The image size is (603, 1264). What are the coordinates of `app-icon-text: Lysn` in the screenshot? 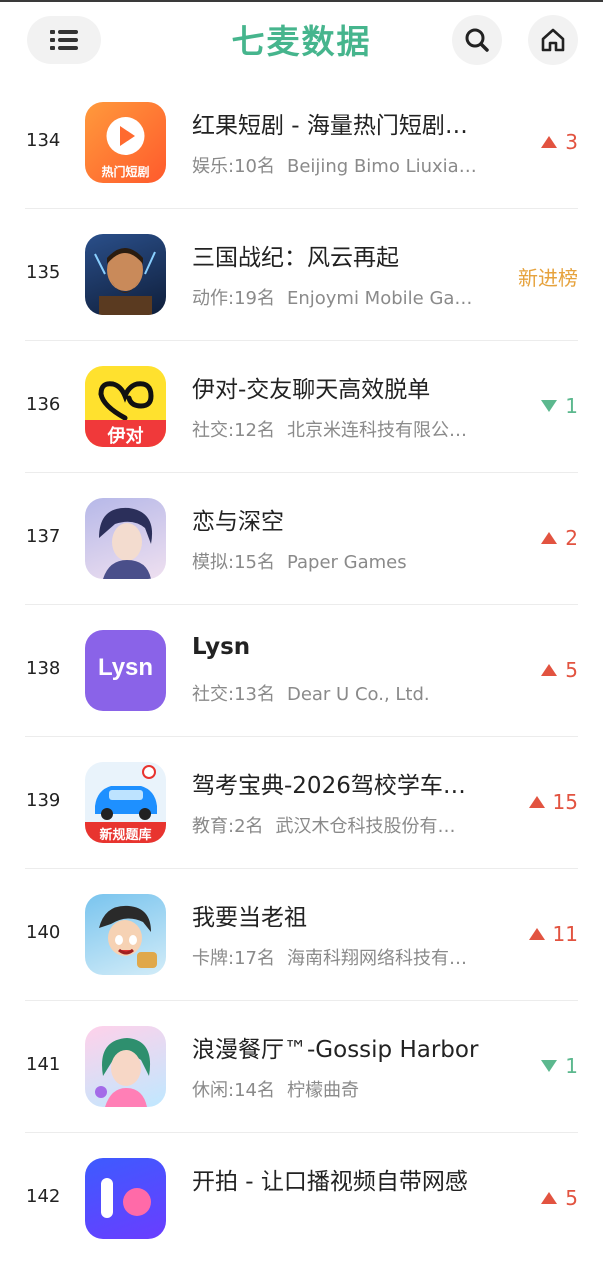 It's located at (125, 667).